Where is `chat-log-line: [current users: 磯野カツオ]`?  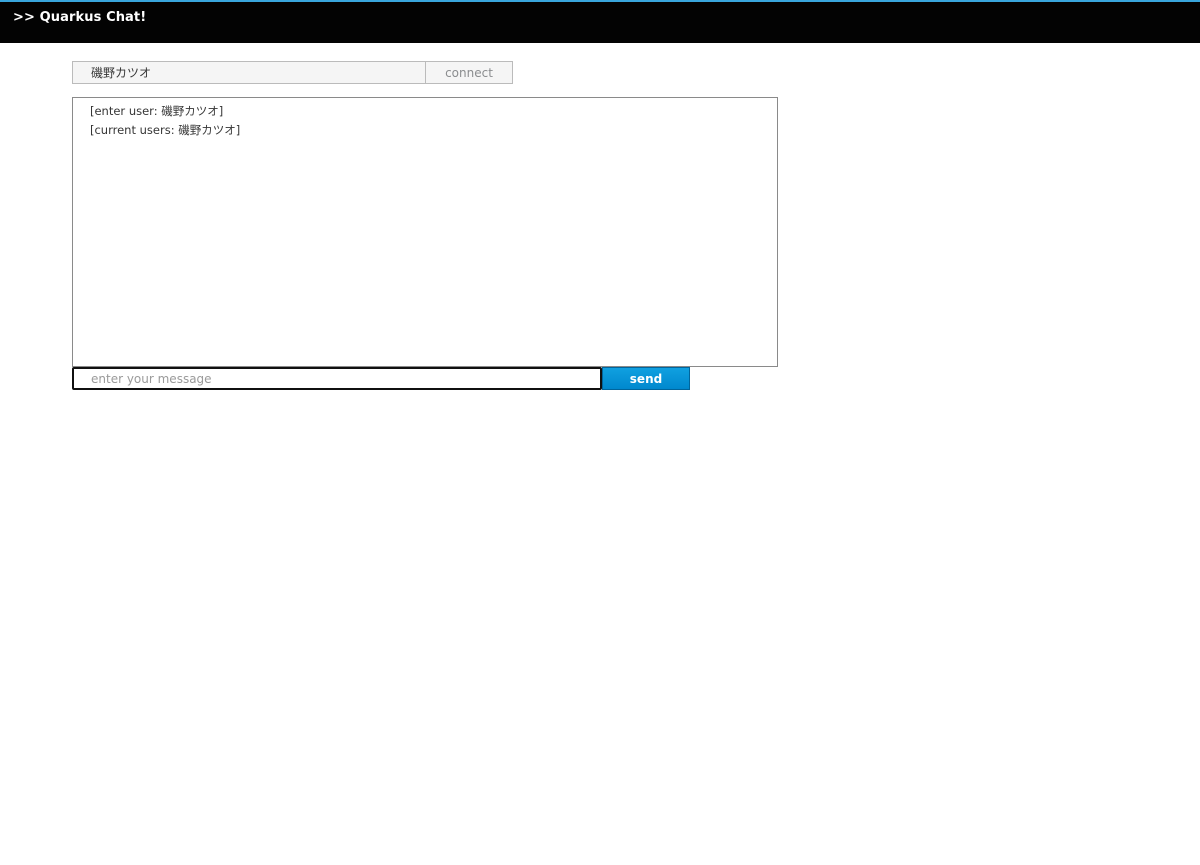 chat-log-line: [current users: 磯野カツオ] is located at coordinates (165, 130).